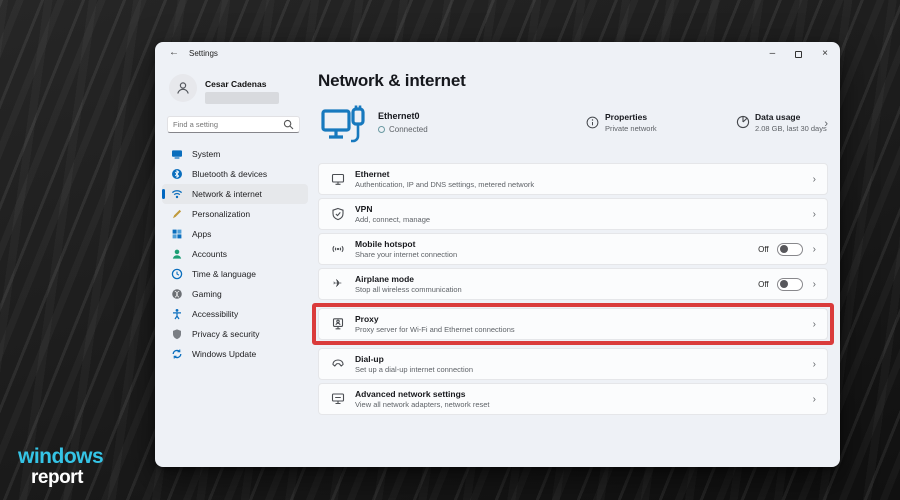 Image resolution: width=900 pixels, height=500 pixels. What do you see at coordinates (410, 393) in the screenshot?
I see `row-title: Advanced network settings` at bounding box center [410, 393].